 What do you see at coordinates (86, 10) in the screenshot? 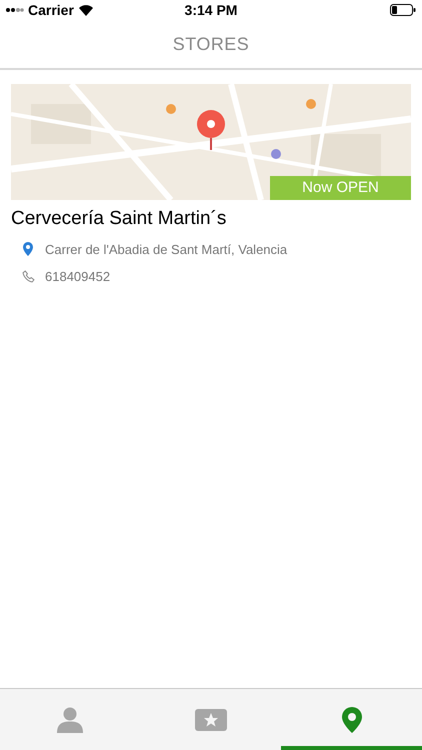
I see `wifi-icon` at bounding box center [86, 10].